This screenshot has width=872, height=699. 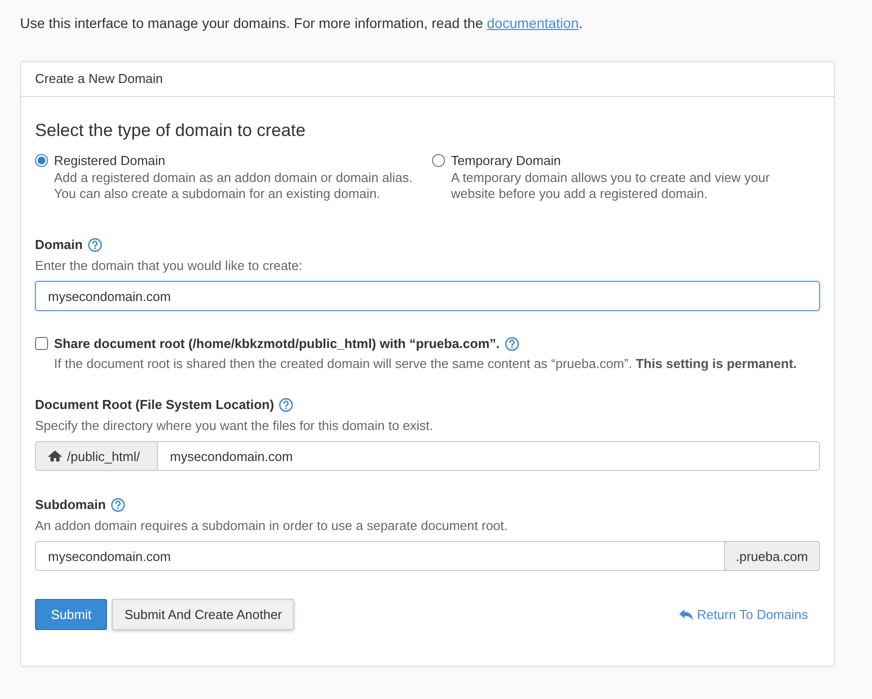 I want to click on field-hint: An addon domain requires a subdomain in order to use a separate document root., so click(x=272, y=526).